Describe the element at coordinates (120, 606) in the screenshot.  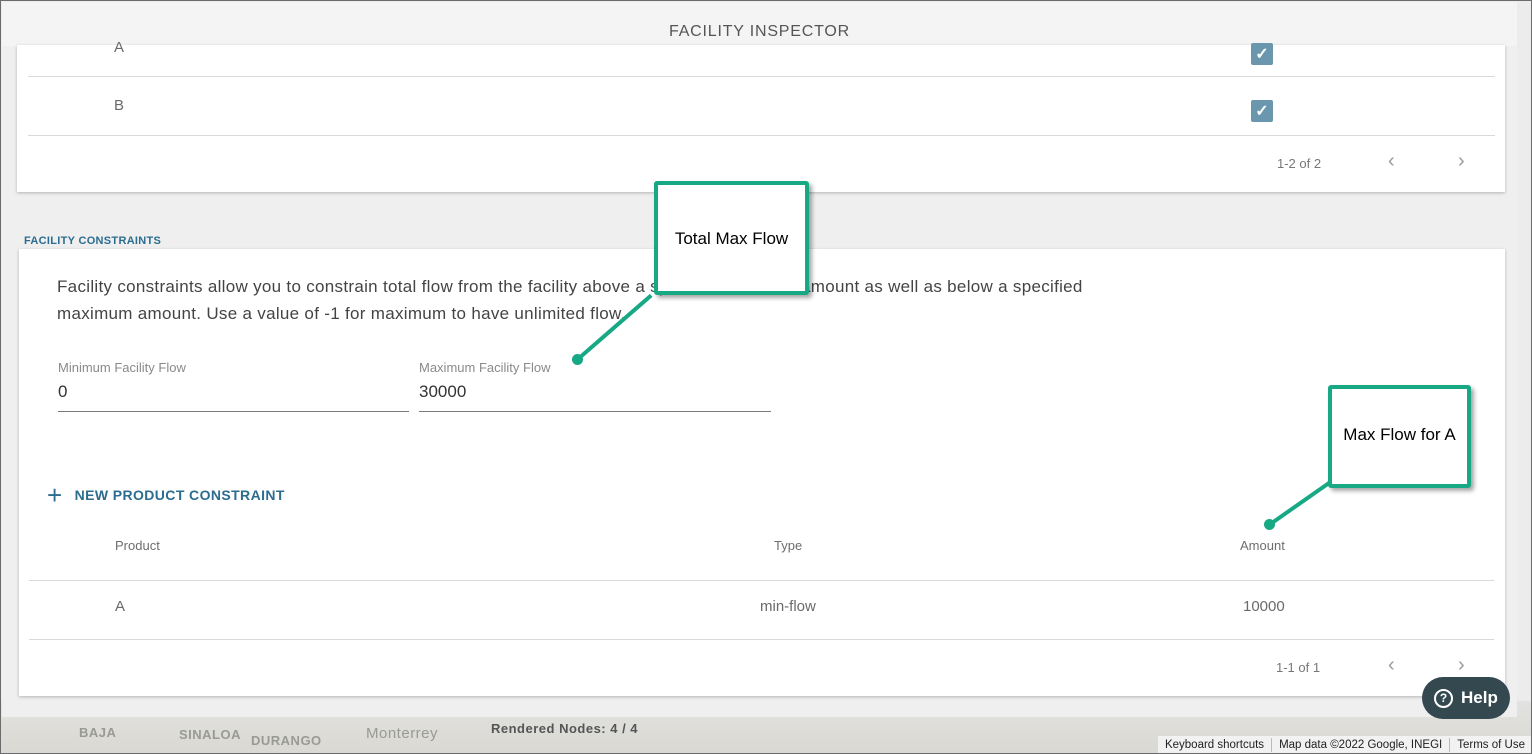
I see `constraint-row-product: A` at that location.